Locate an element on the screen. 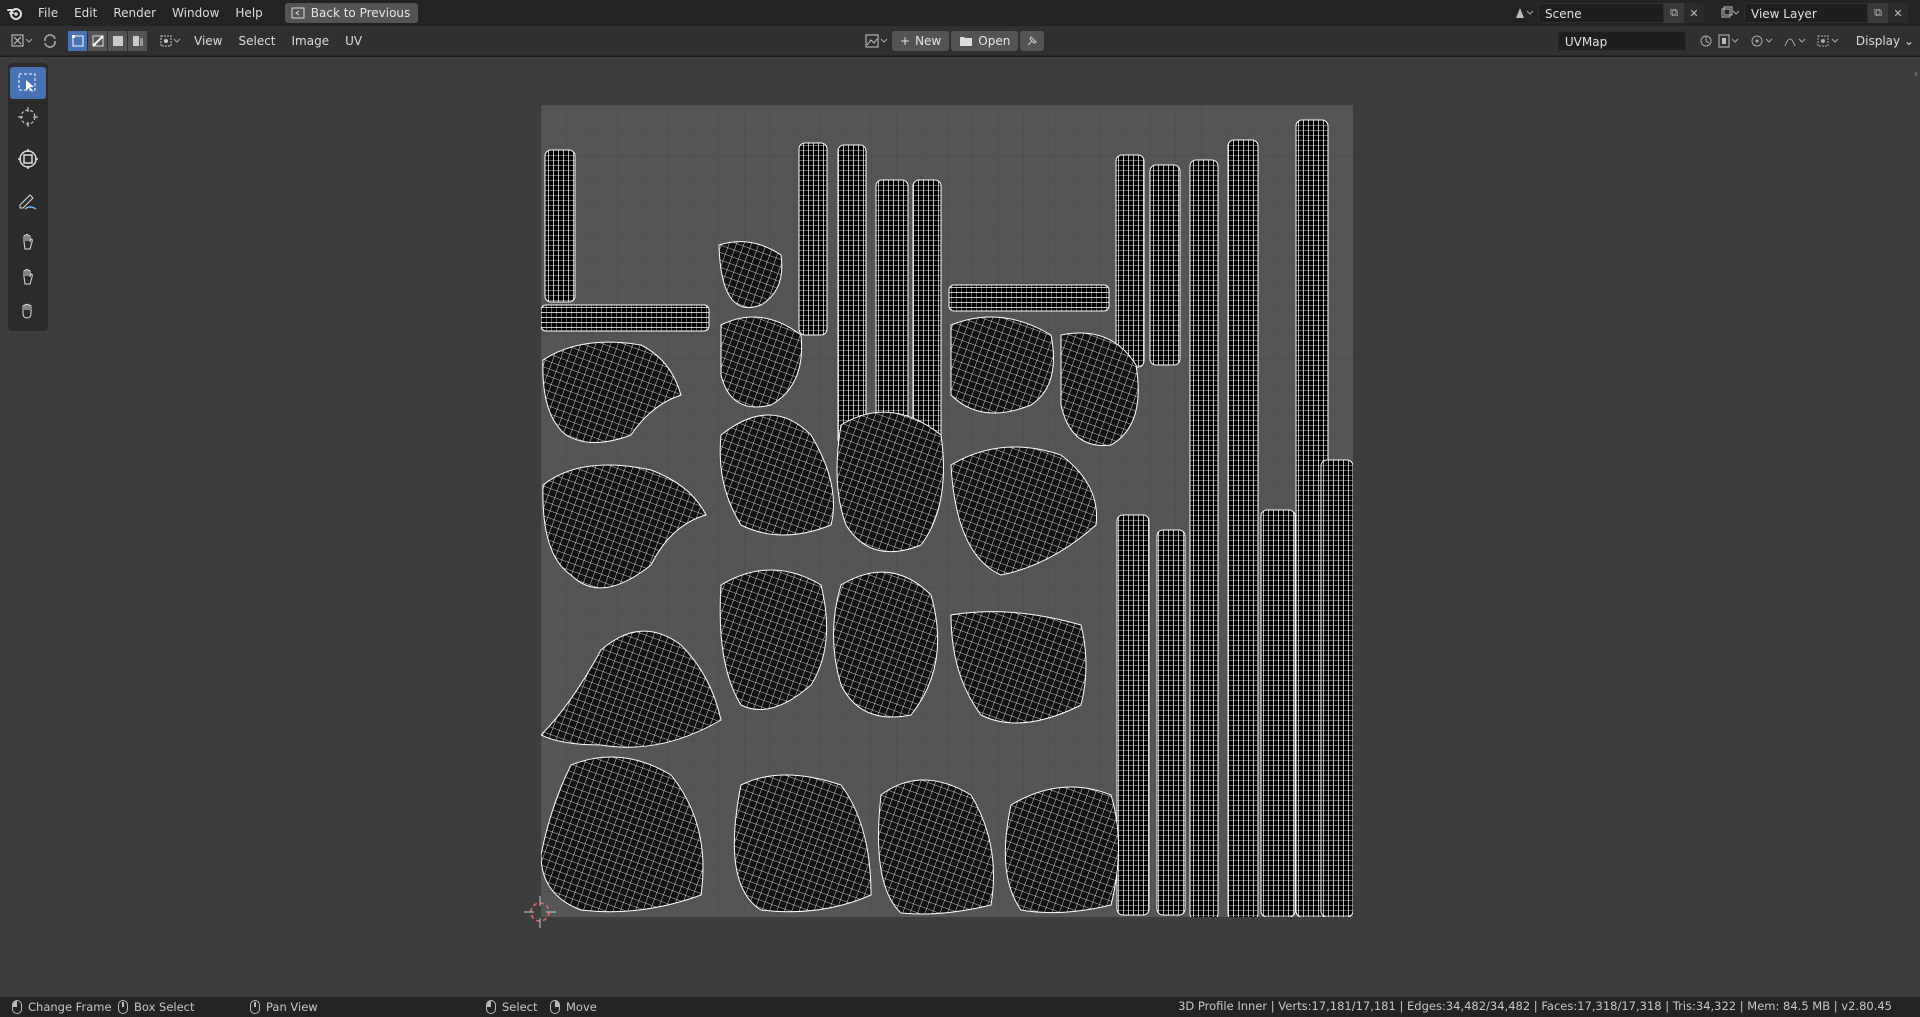 This screenshot has width=1920, height=1017. menu-window: Window is located at coordinates (195, 13).